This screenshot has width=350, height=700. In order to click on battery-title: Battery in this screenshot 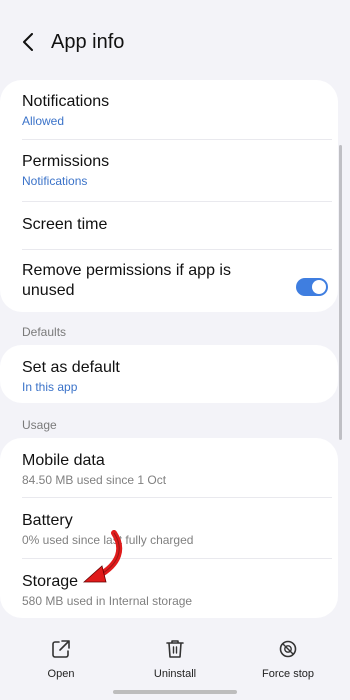, I will do `click(47, 520)`.